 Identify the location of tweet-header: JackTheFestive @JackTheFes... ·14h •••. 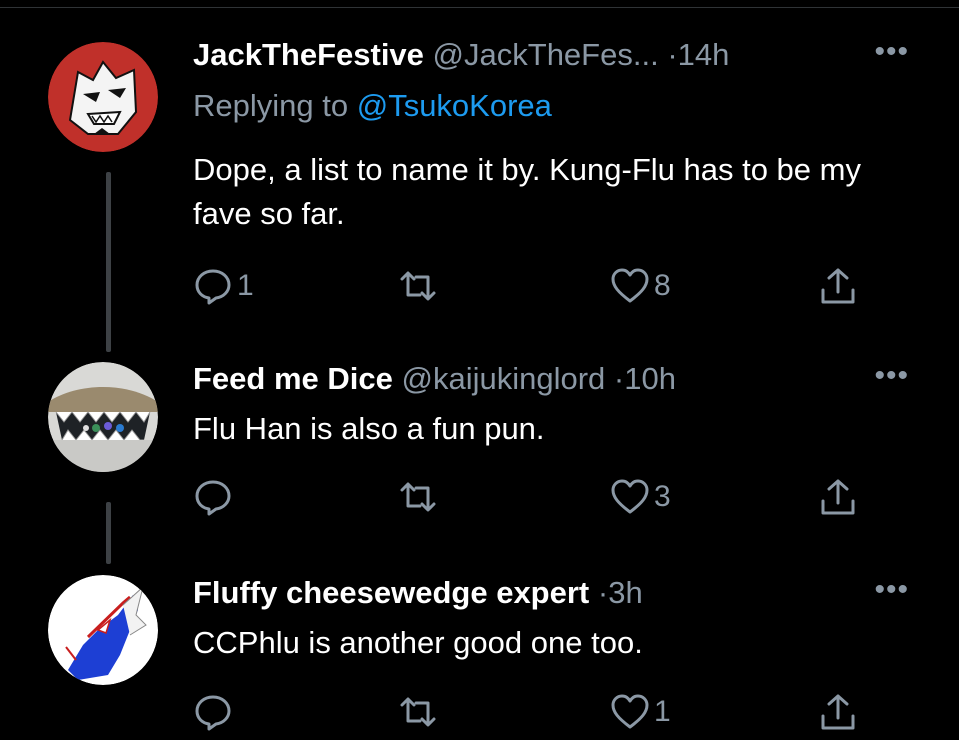
(551, 55).